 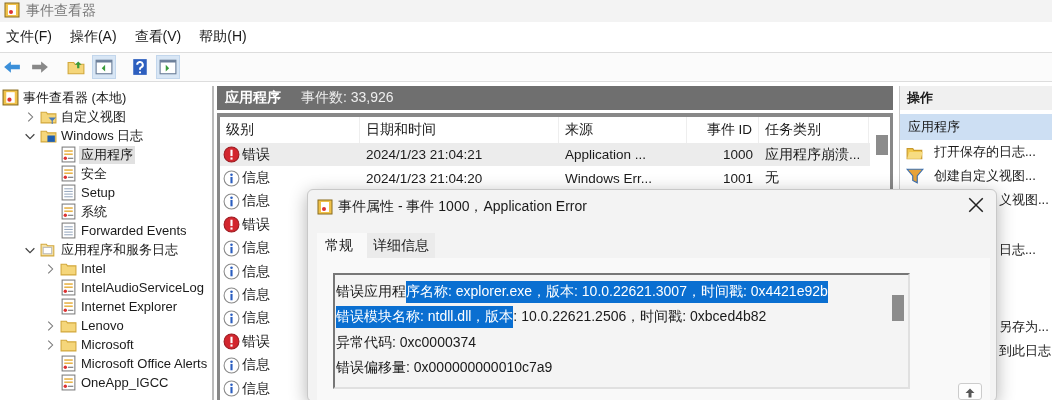 What do you see at coordinates (94, 211) in the screenshot?
I see `tree-item: 系统` at bounding box center [94, 211].